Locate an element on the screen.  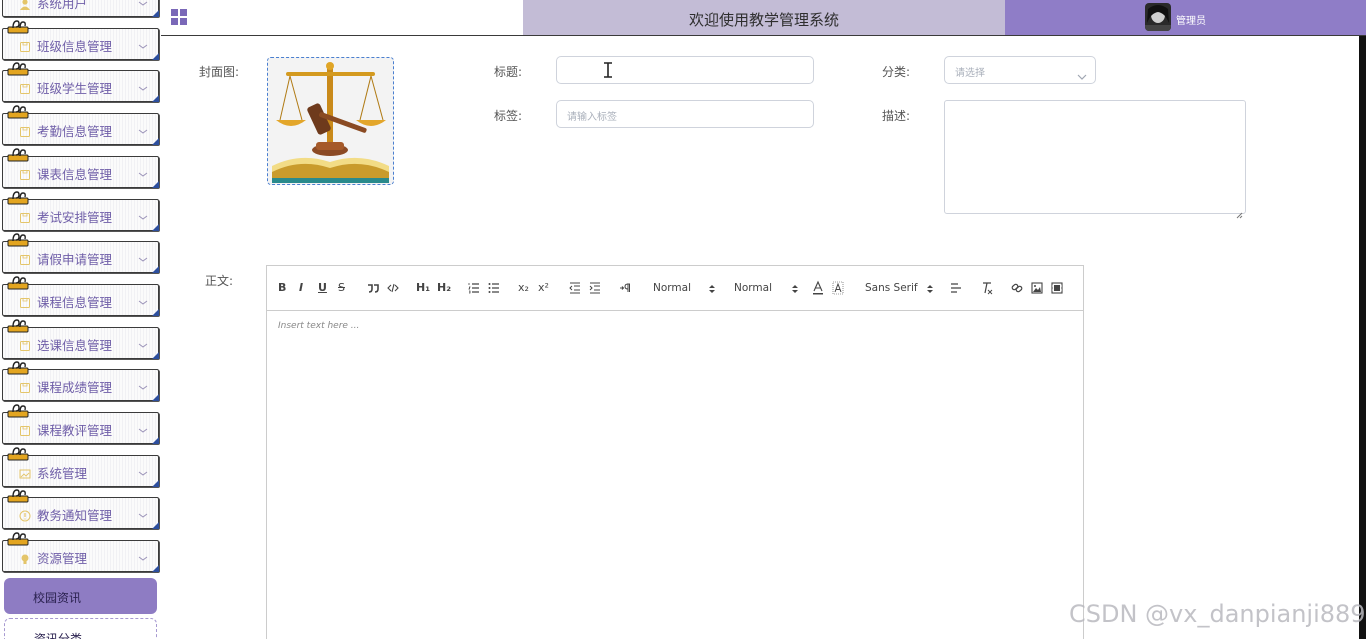
description-textarea is located at coordinates (1095, 159).